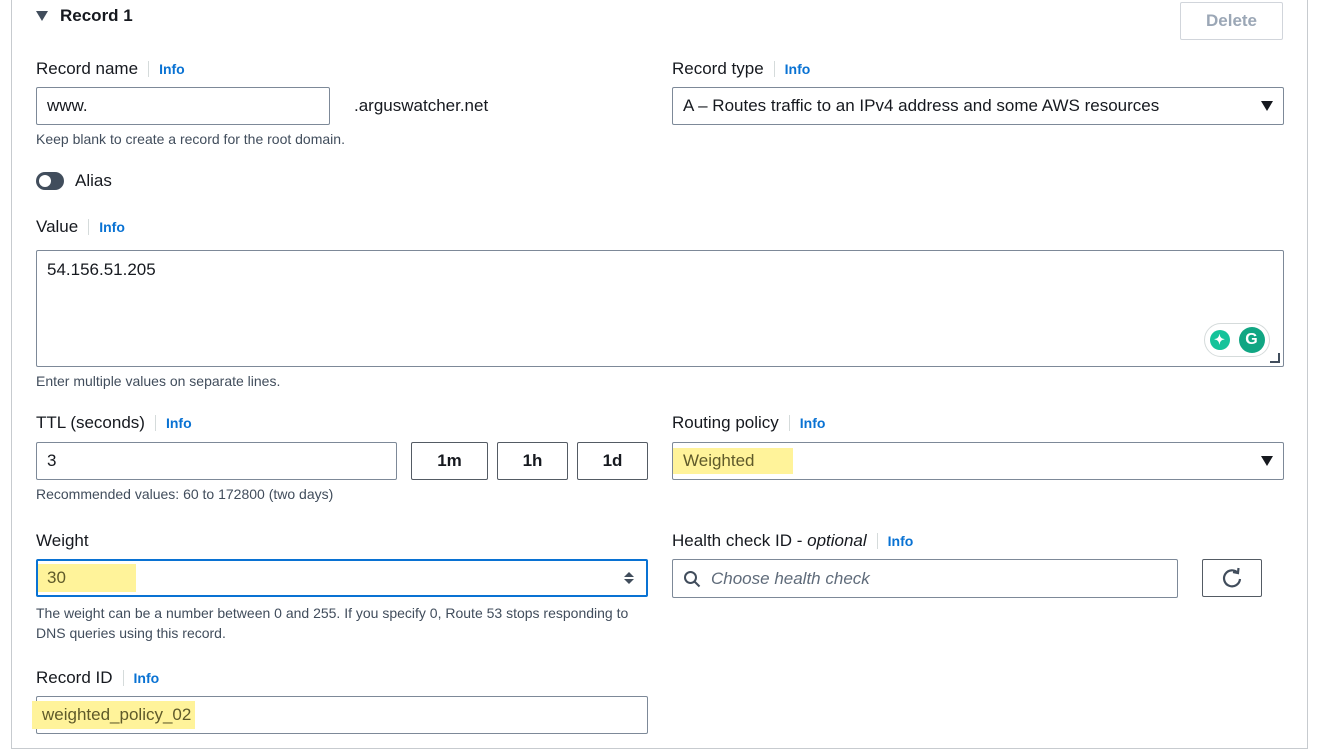 The width and height of the screenshot is (1324, 751). I want to click on record-name-info-link: Info, so click(166, 69).